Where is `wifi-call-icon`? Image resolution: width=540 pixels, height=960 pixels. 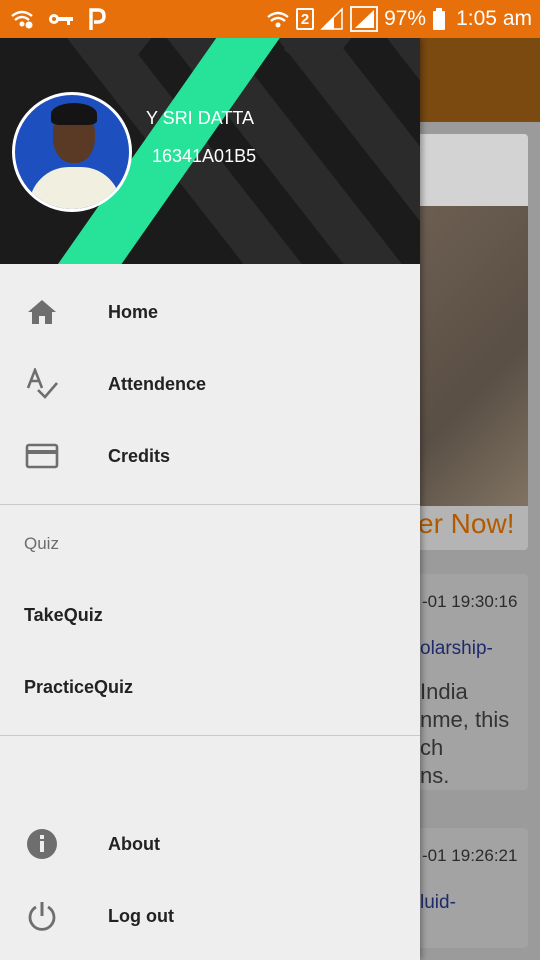 wifi-call-icon is located at coordinates (22, 19).